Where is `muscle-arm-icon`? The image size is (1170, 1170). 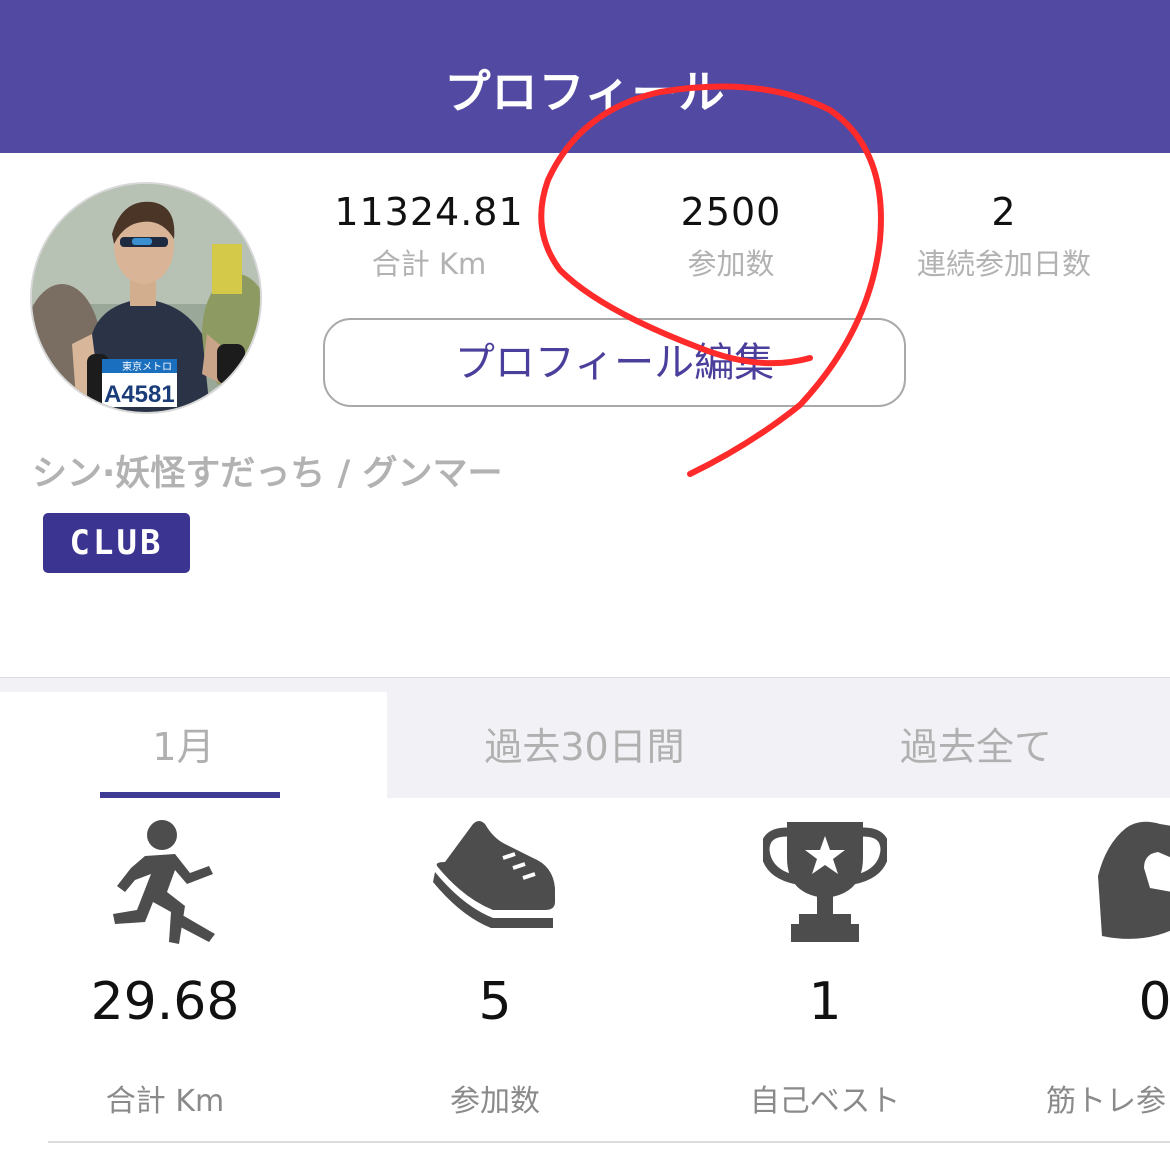
muscle-arm-icon is located at coordinates (1134, 880).